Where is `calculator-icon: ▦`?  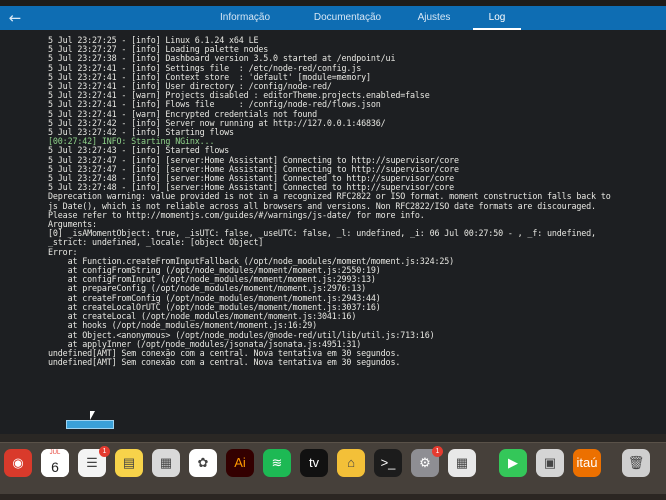 calculator-icon: ▦ is located at coordinates (166, 463).